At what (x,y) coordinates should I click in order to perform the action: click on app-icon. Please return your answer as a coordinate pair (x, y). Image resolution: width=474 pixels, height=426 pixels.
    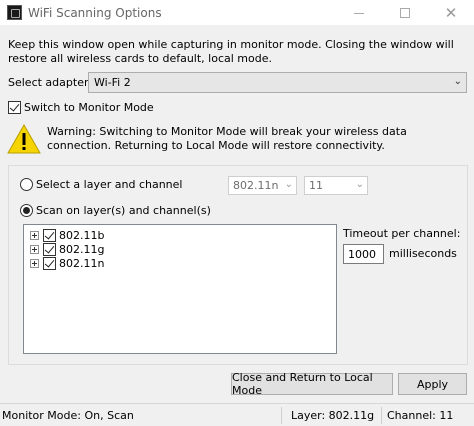
    Looking at the image, I should click on (14, 12).